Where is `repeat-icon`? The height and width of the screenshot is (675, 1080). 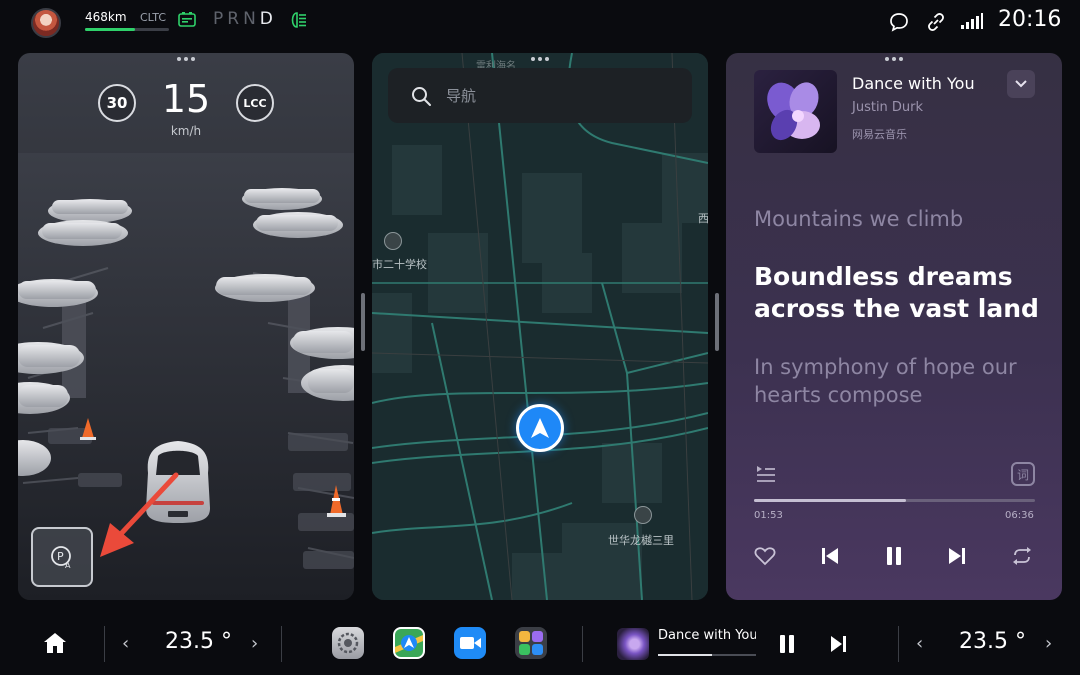 repeat-icon is located at coordinates (1022, 556).